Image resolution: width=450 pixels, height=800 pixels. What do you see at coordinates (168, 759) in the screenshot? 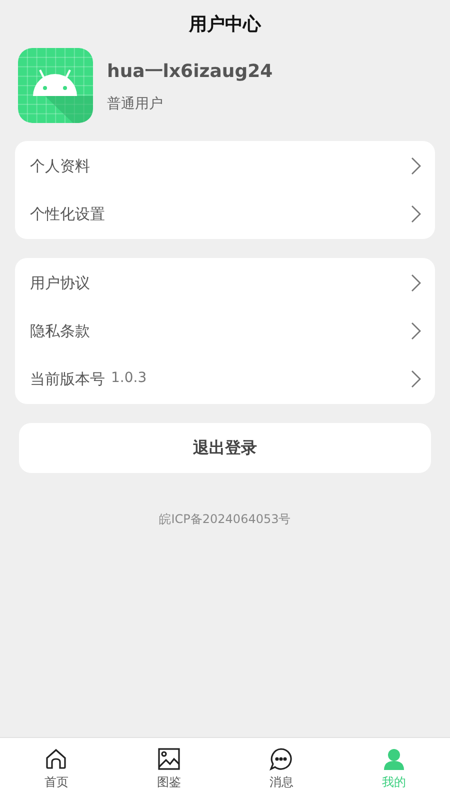
I see `image-icon` at bounding box center [168, 759].